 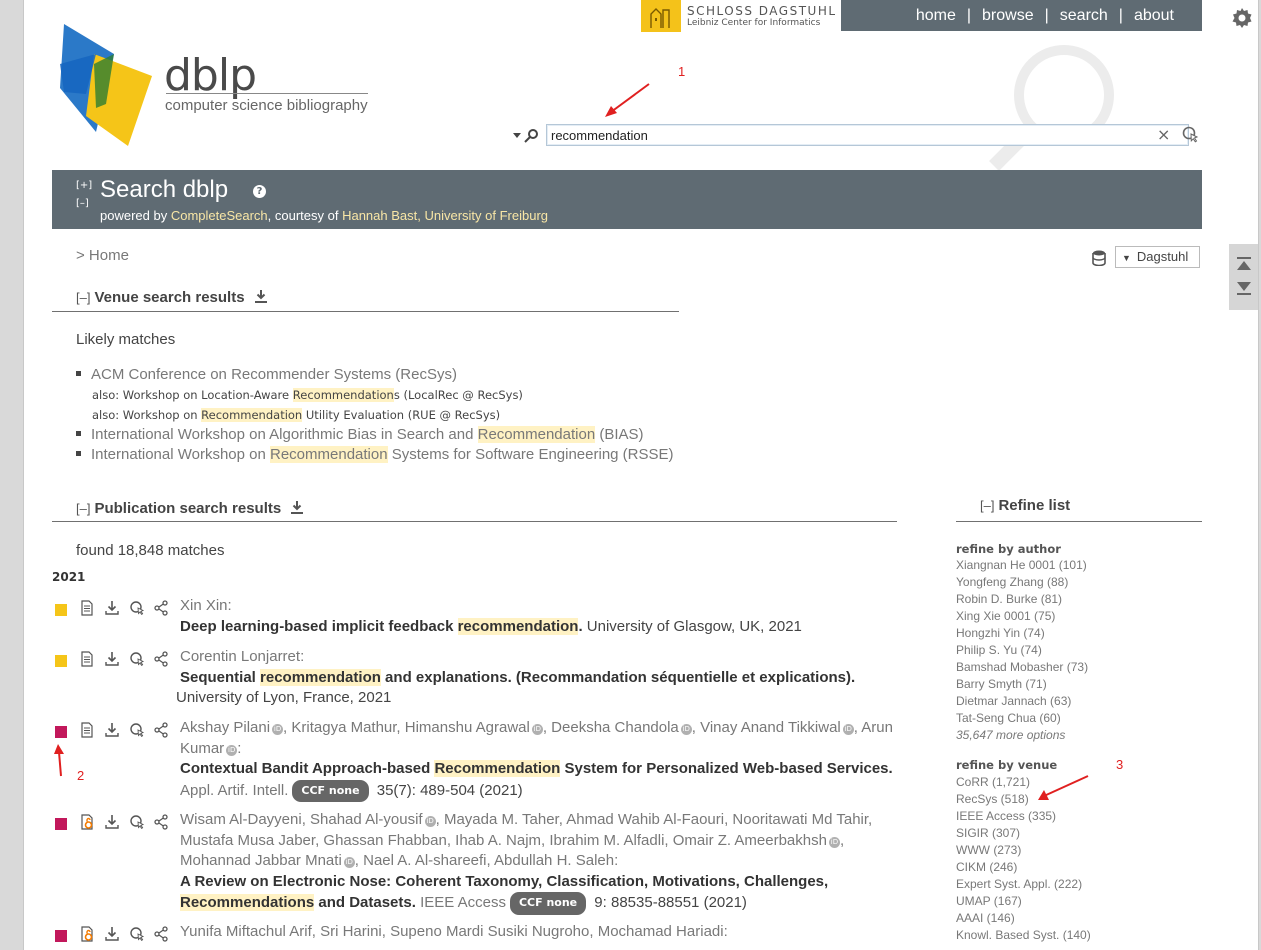 I want to click on help-icon: ?, so click(x=259, y=191).